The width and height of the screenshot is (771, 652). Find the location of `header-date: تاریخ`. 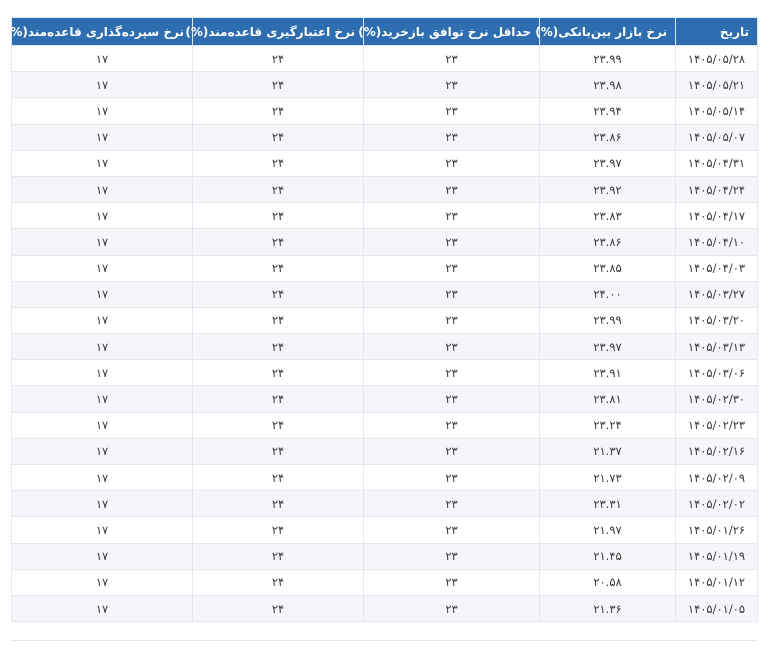

header-date: تاریخ is located at coordinates (716, 31).